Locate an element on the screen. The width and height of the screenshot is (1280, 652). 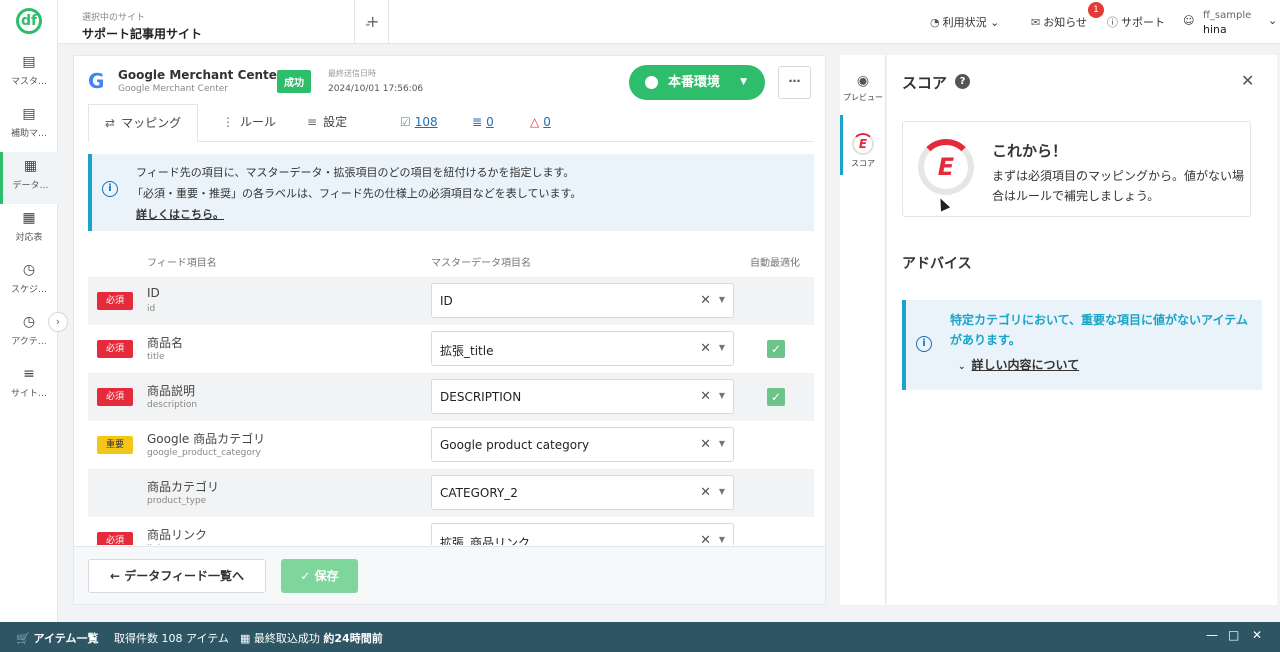
feed-subtitle: Google Merchant Center is located at coordinates (173, 89).